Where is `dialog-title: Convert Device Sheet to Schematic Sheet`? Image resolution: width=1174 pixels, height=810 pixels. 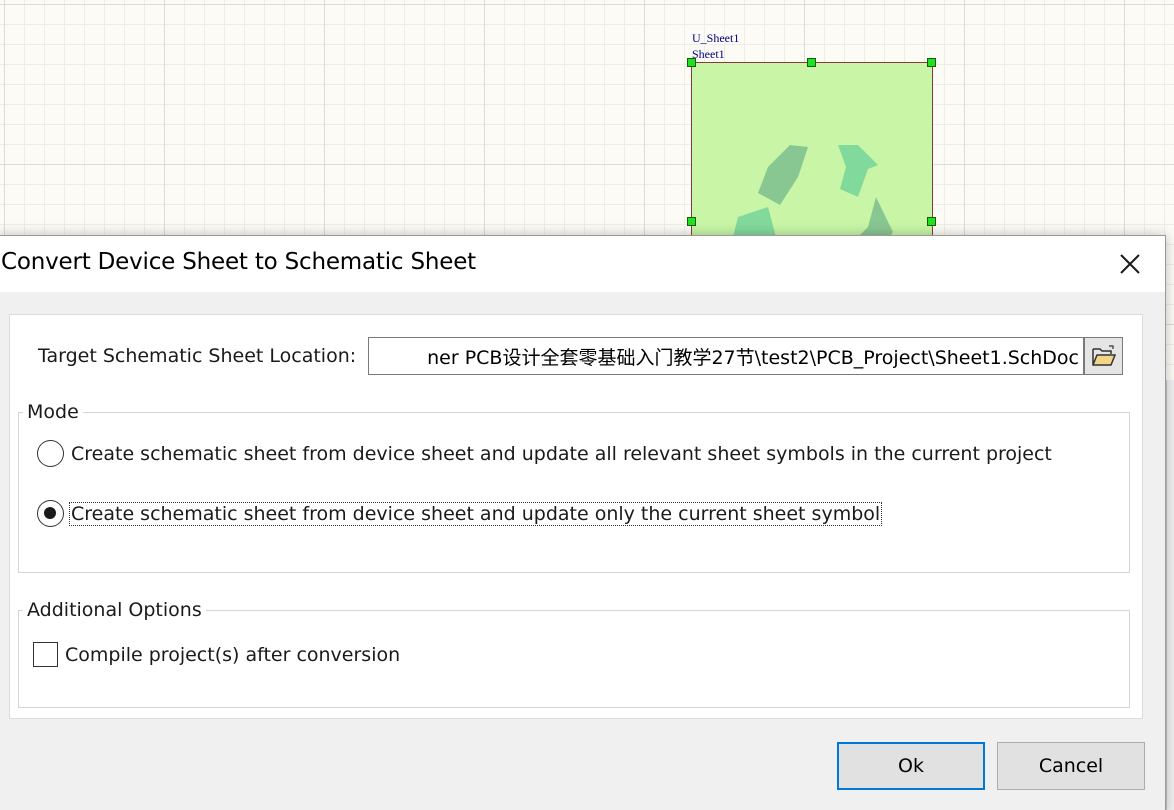
dialog-title: Convert Device Sheet to Schematic Sheet is located at coordinates (238, 262).